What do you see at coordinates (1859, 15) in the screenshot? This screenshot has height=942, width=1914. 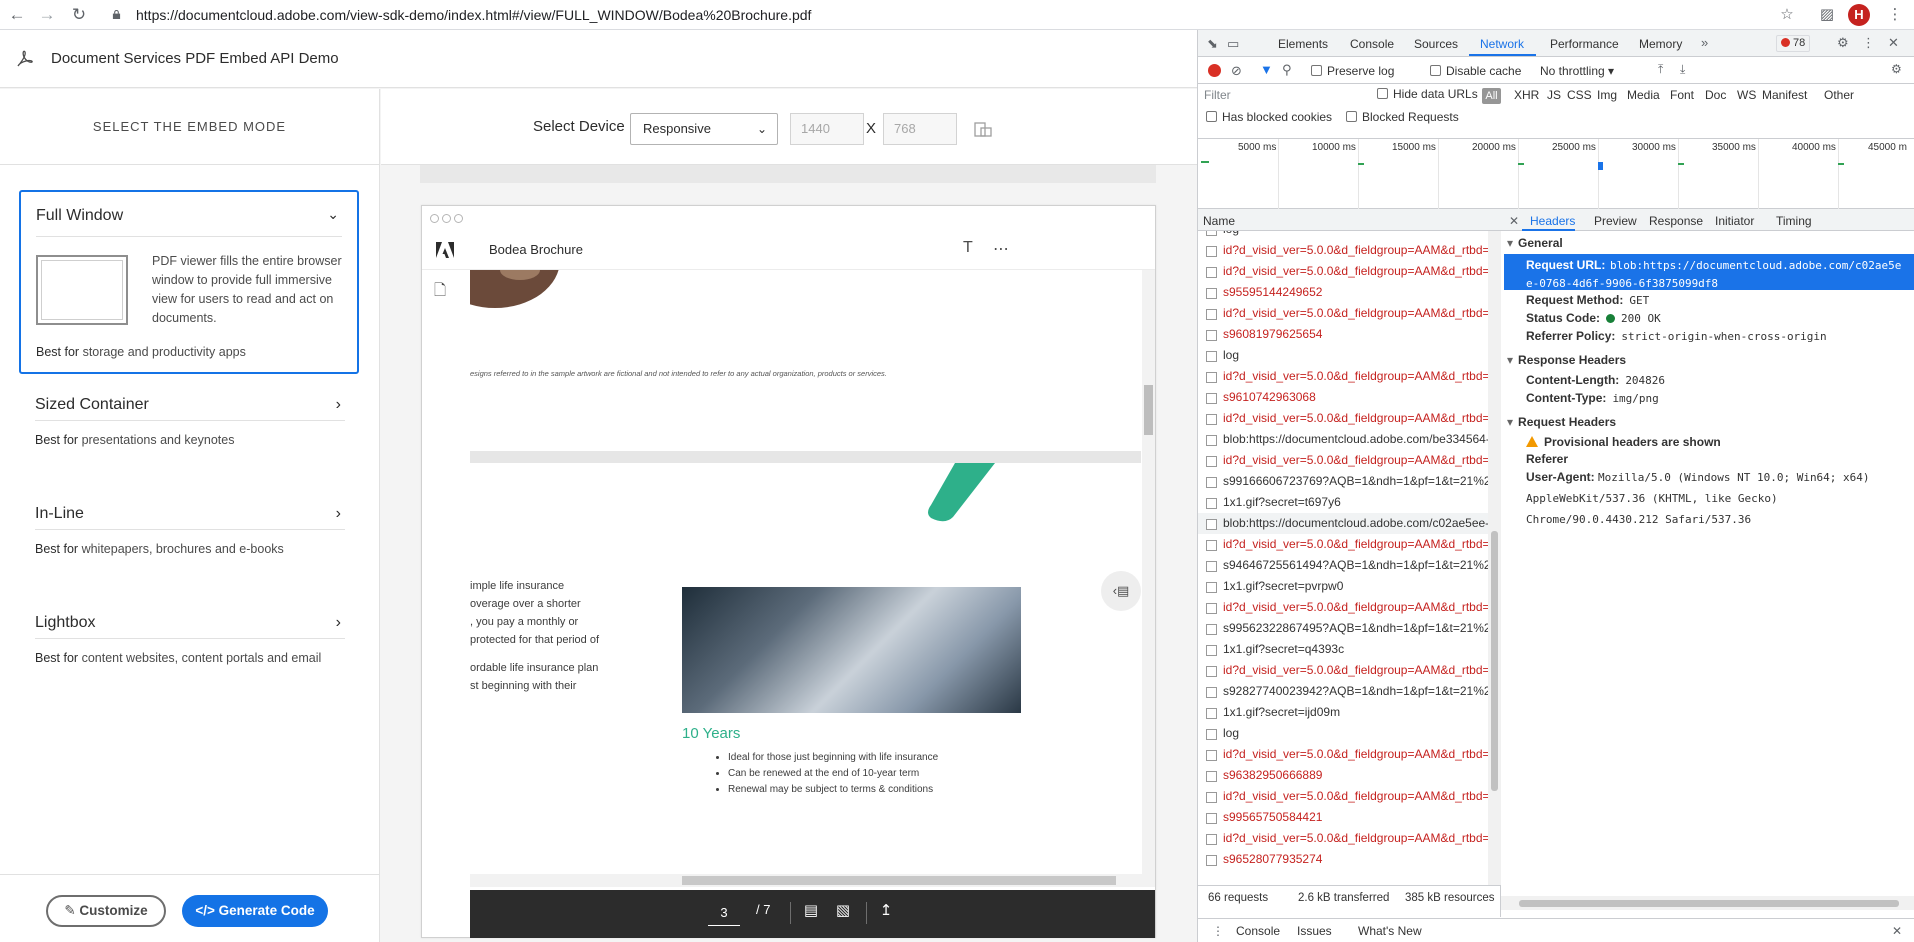 I see `profile-avatar: H` at bounding box center [1859, 15].